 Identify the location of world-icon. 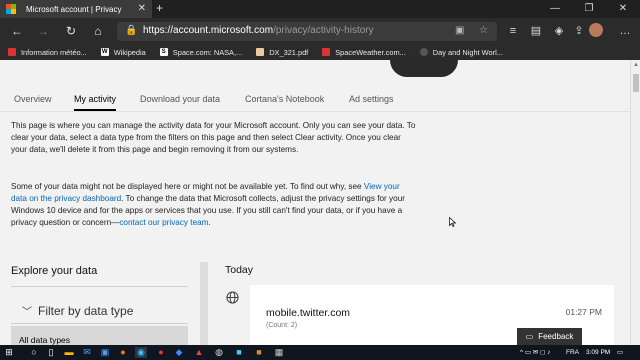
(423, 52).